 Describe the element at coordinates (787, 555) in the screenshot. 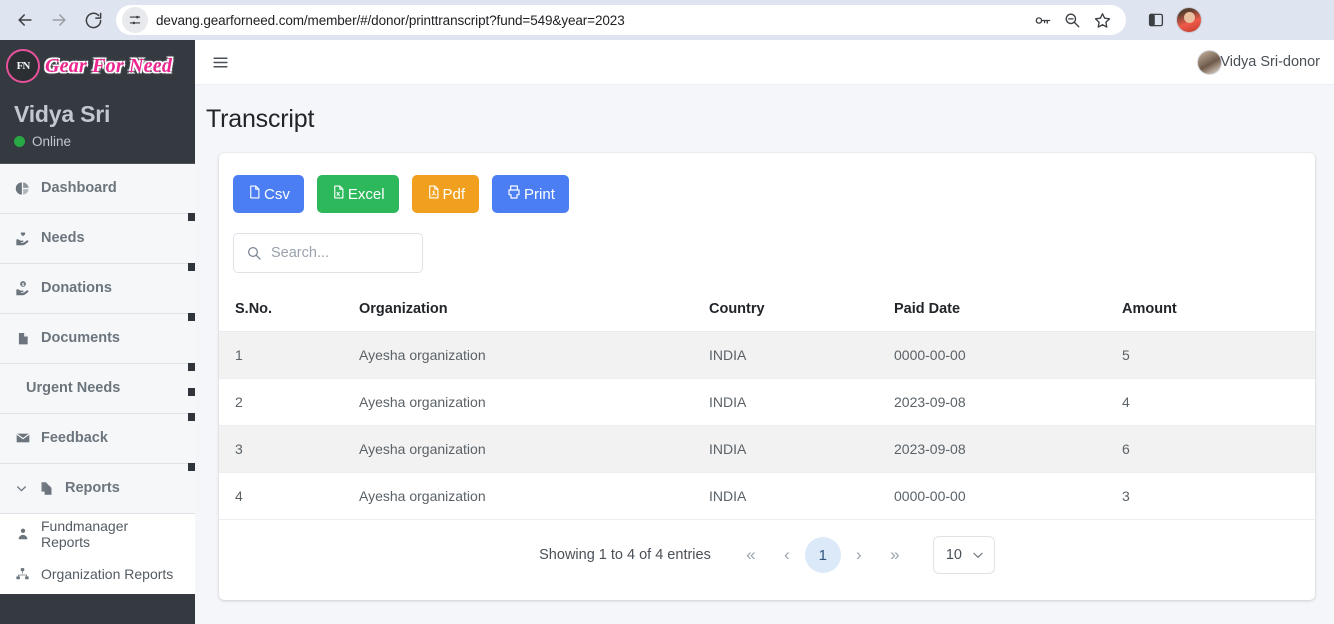

I see `pagination-prev-button: ‹` at that location.